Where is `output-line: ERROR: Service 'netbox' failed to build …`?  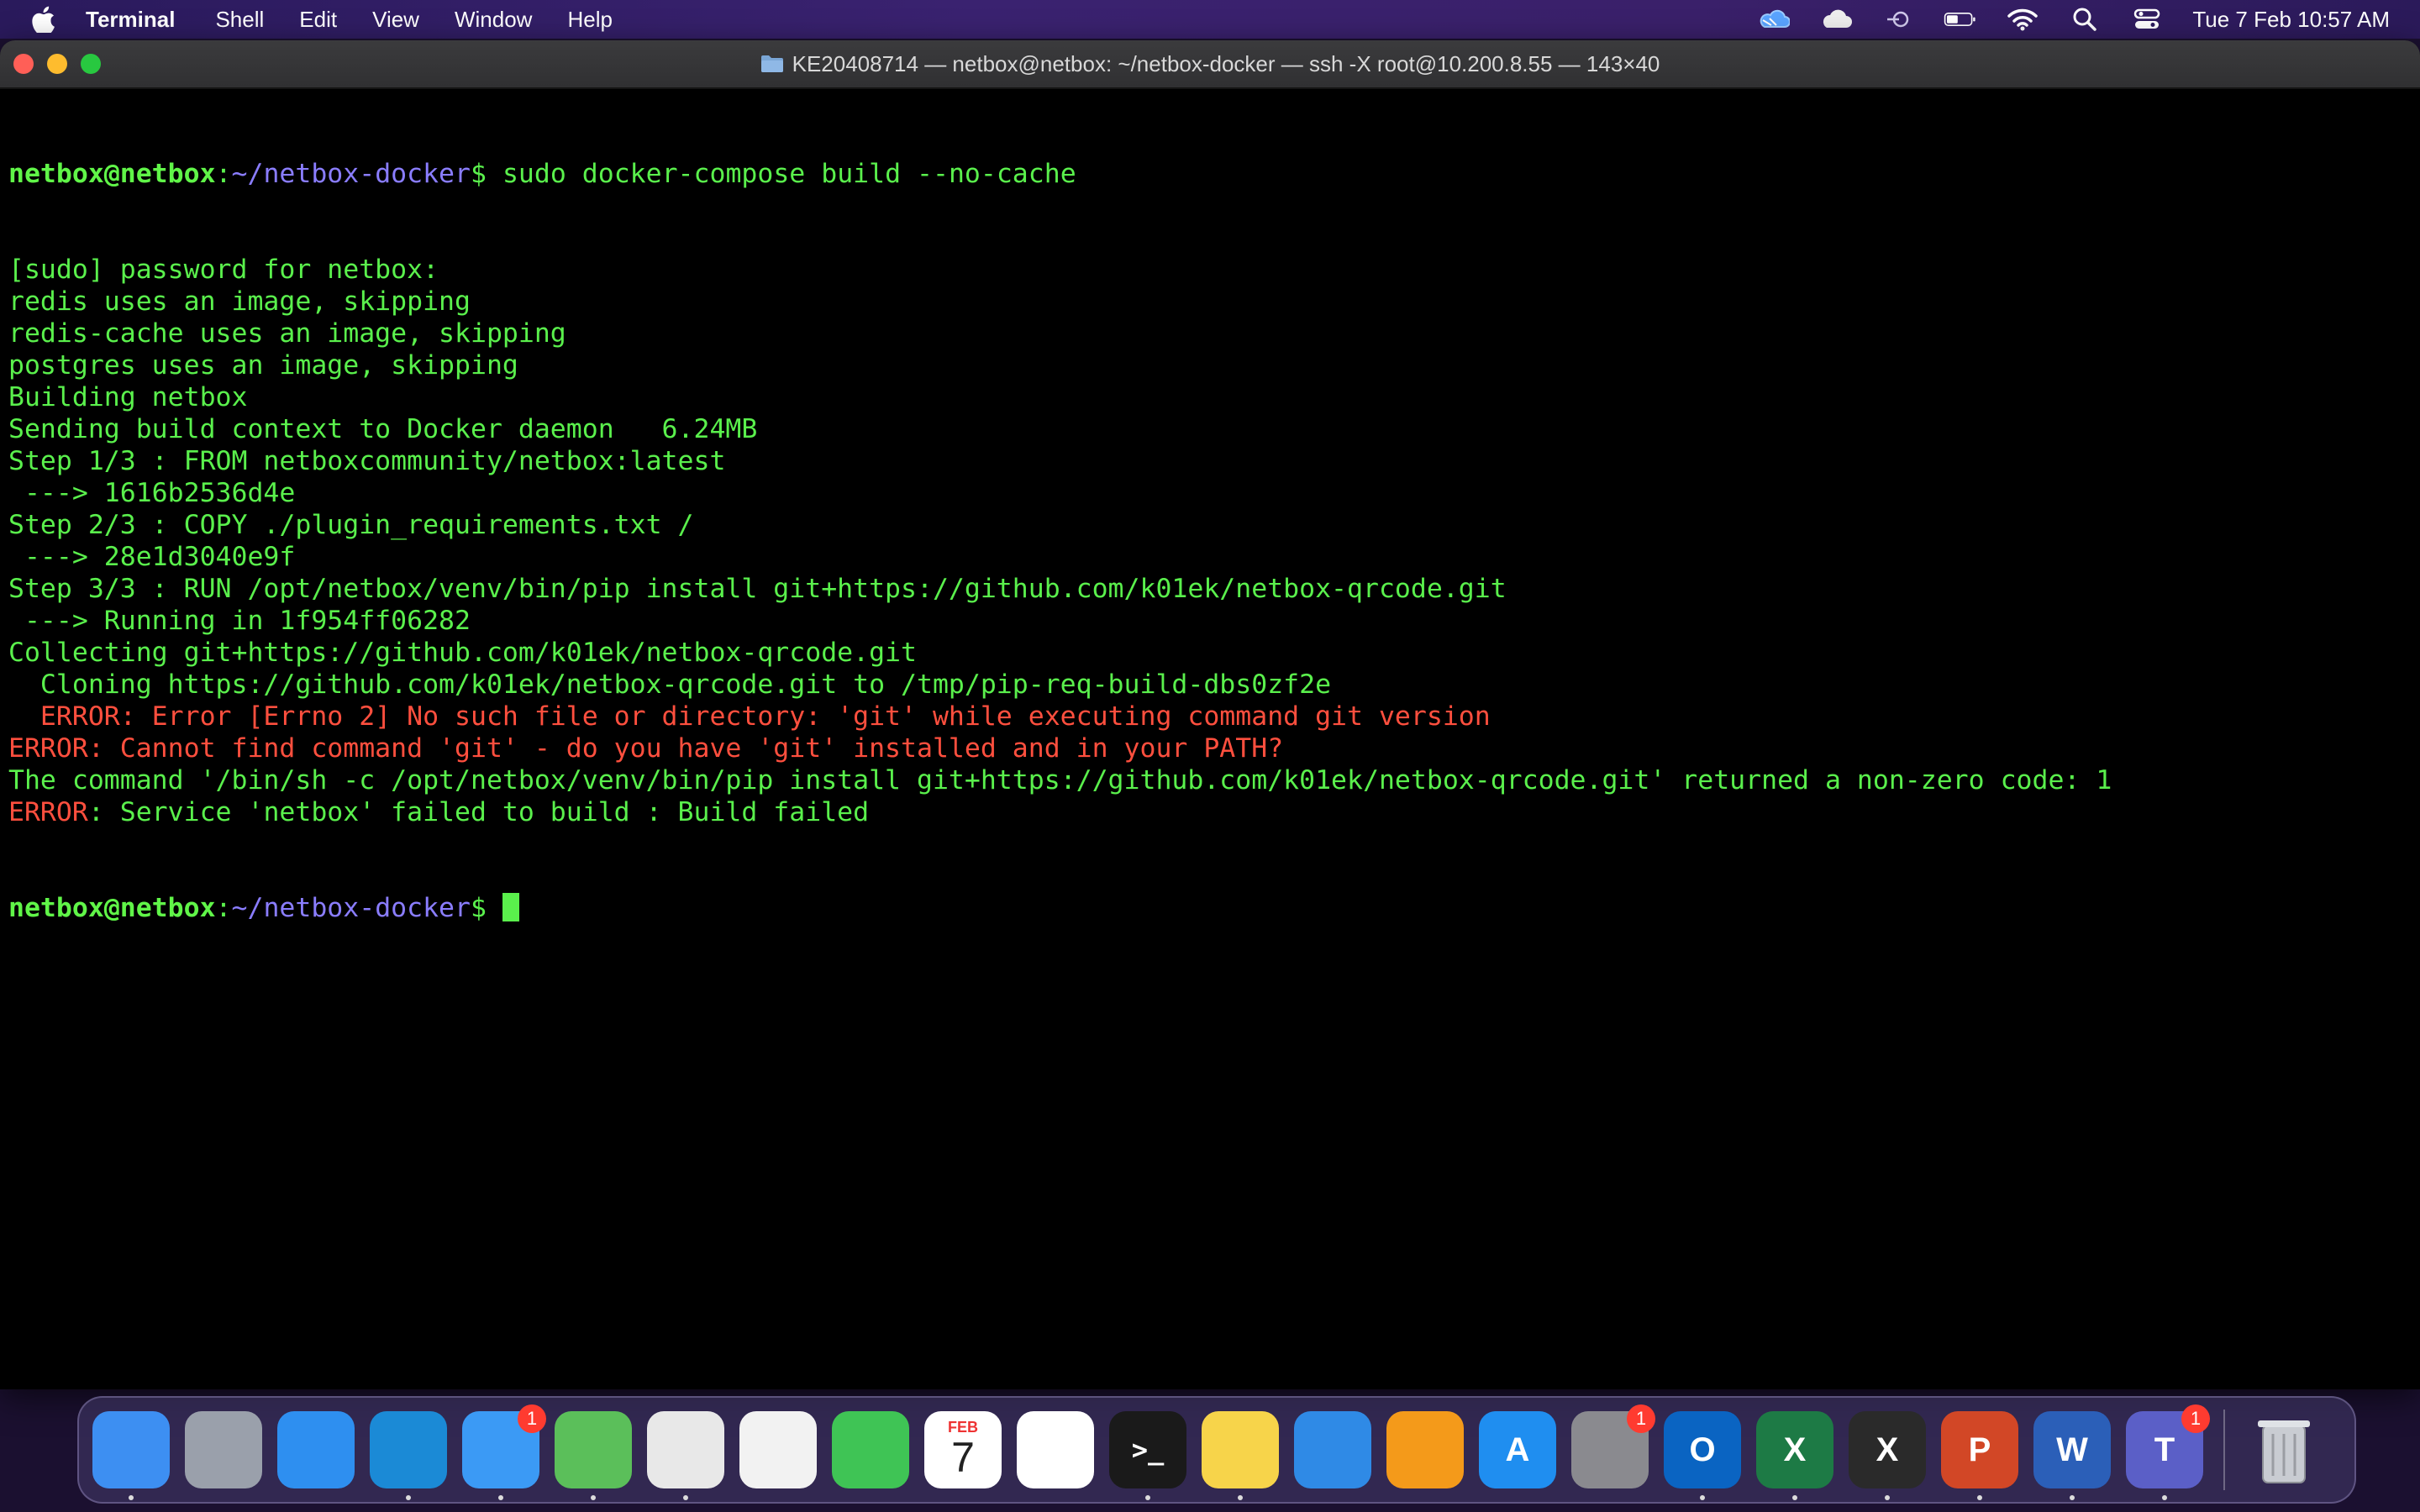
output-line: ERROR: Service 'netbox' failed to build … is located at coordinates (1214, 812).